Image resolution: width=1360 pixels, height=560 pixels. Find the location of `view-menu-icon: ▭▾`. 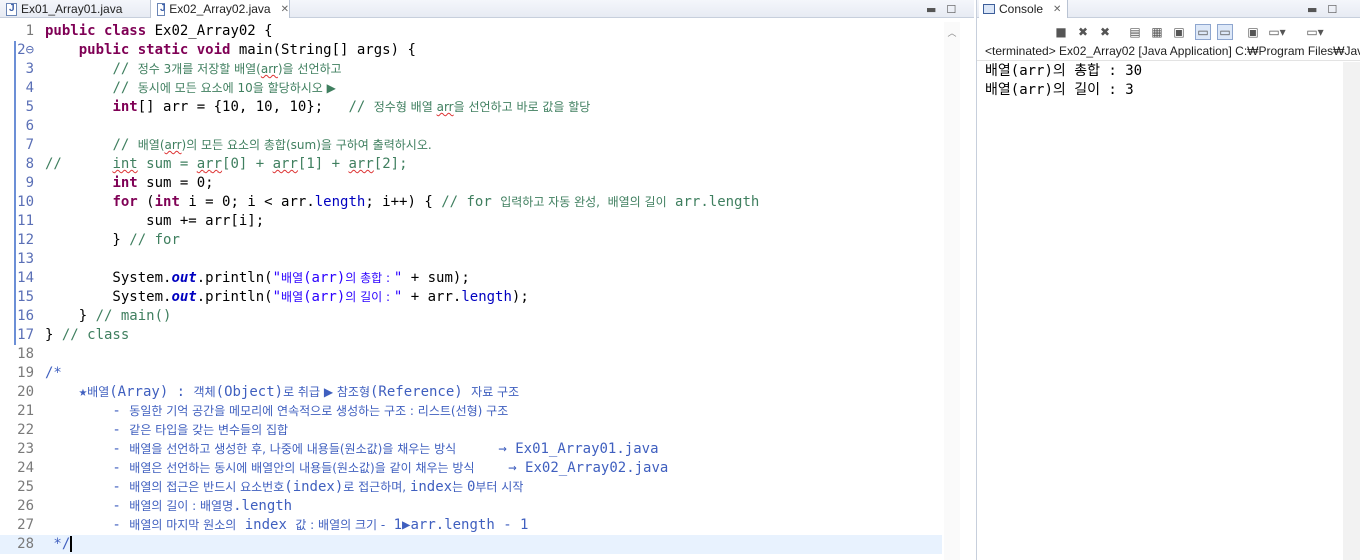

view-menu-icon: ▭▾ is located at coordinates (1314, 32).